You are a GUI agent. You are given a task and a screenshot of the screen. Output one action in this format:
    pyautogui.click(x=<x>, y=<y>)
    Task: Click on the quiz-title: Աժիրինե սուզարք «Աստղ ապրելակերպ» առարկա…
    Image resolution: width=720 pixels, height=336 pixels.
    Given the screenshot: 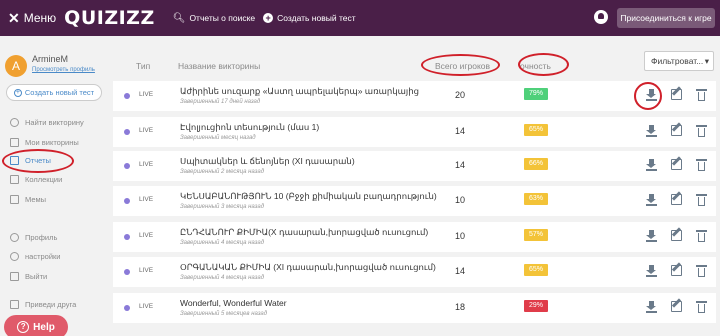 What is the action you would take?
    pyautogui.click(x=299, y=91)
    